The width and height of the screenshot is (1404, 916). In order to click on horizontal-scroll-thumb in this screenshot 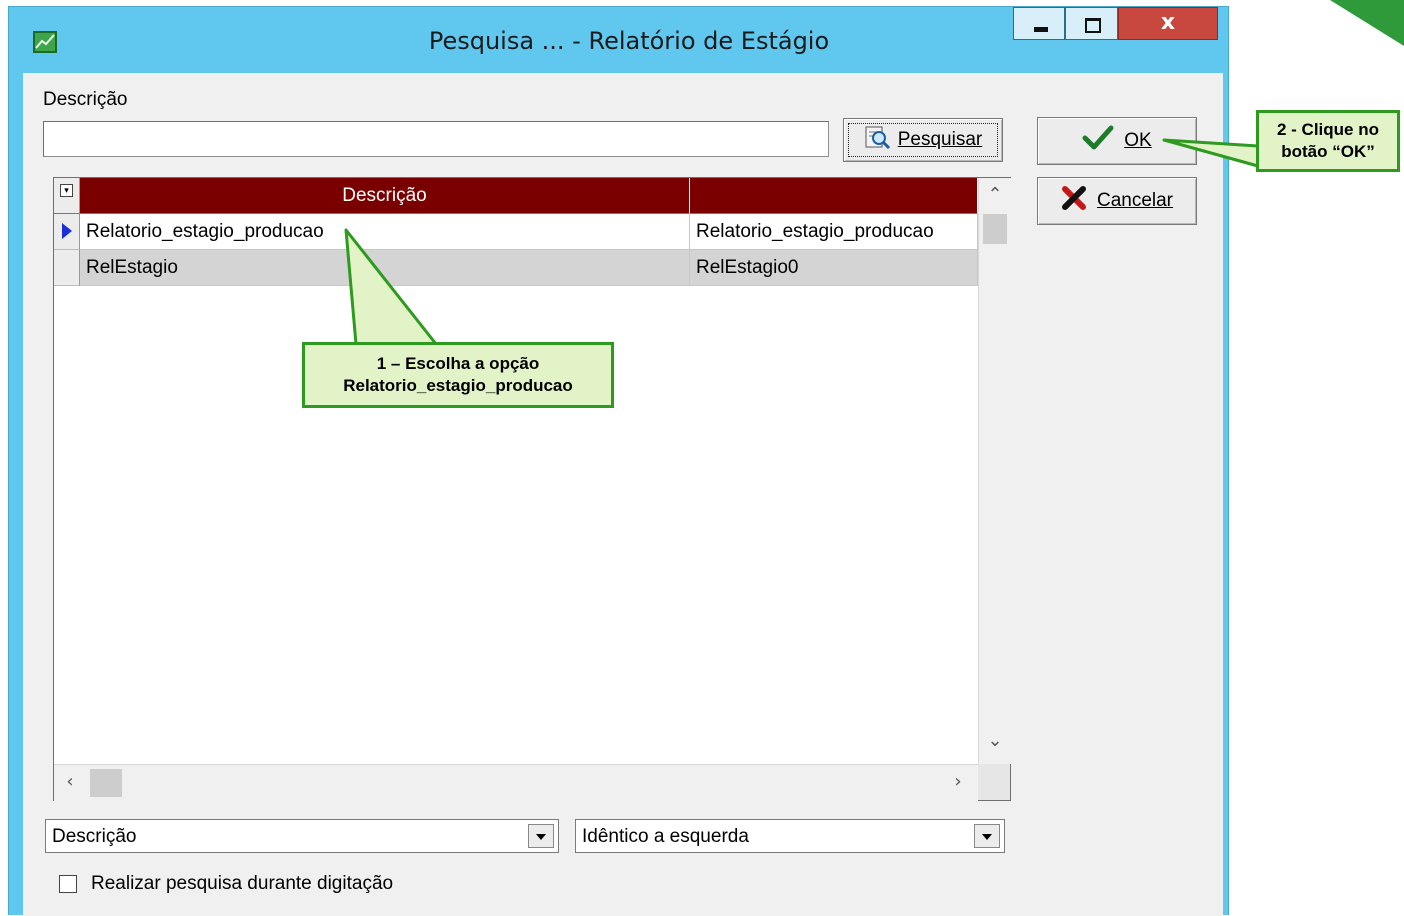, I will do `click(106, 783)`.